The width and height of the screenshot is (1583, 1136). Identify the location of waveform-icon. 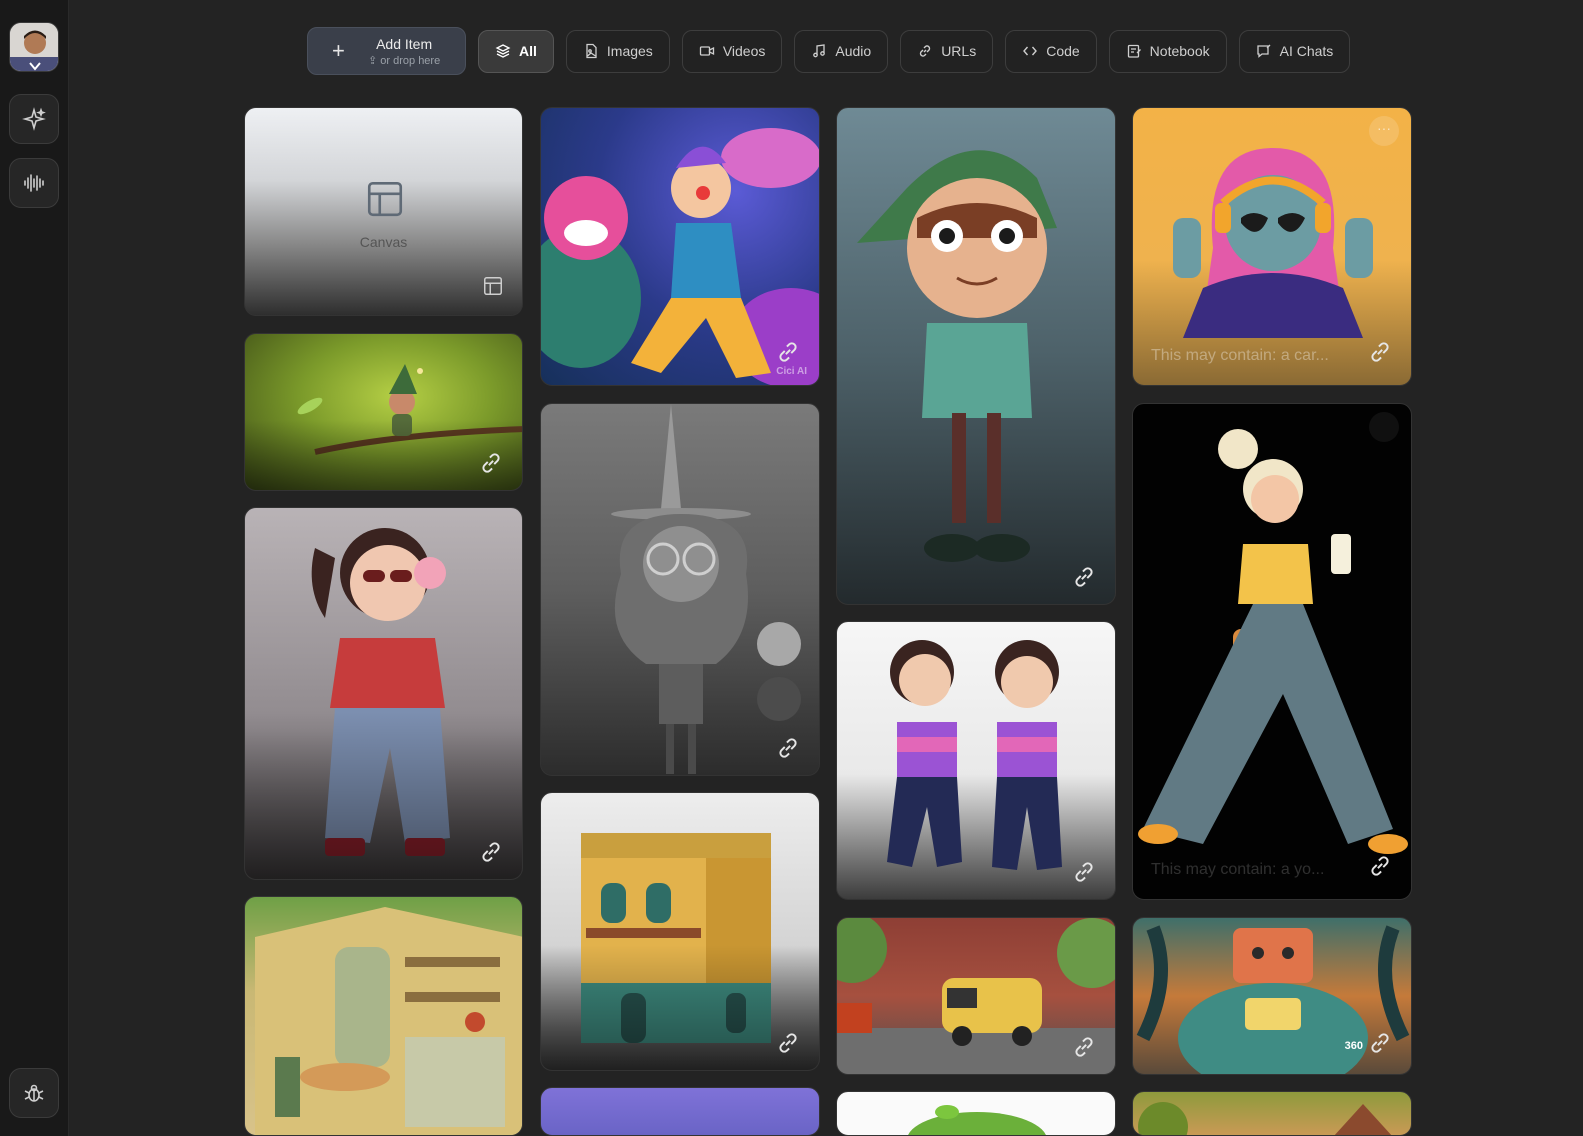
(34, 183).